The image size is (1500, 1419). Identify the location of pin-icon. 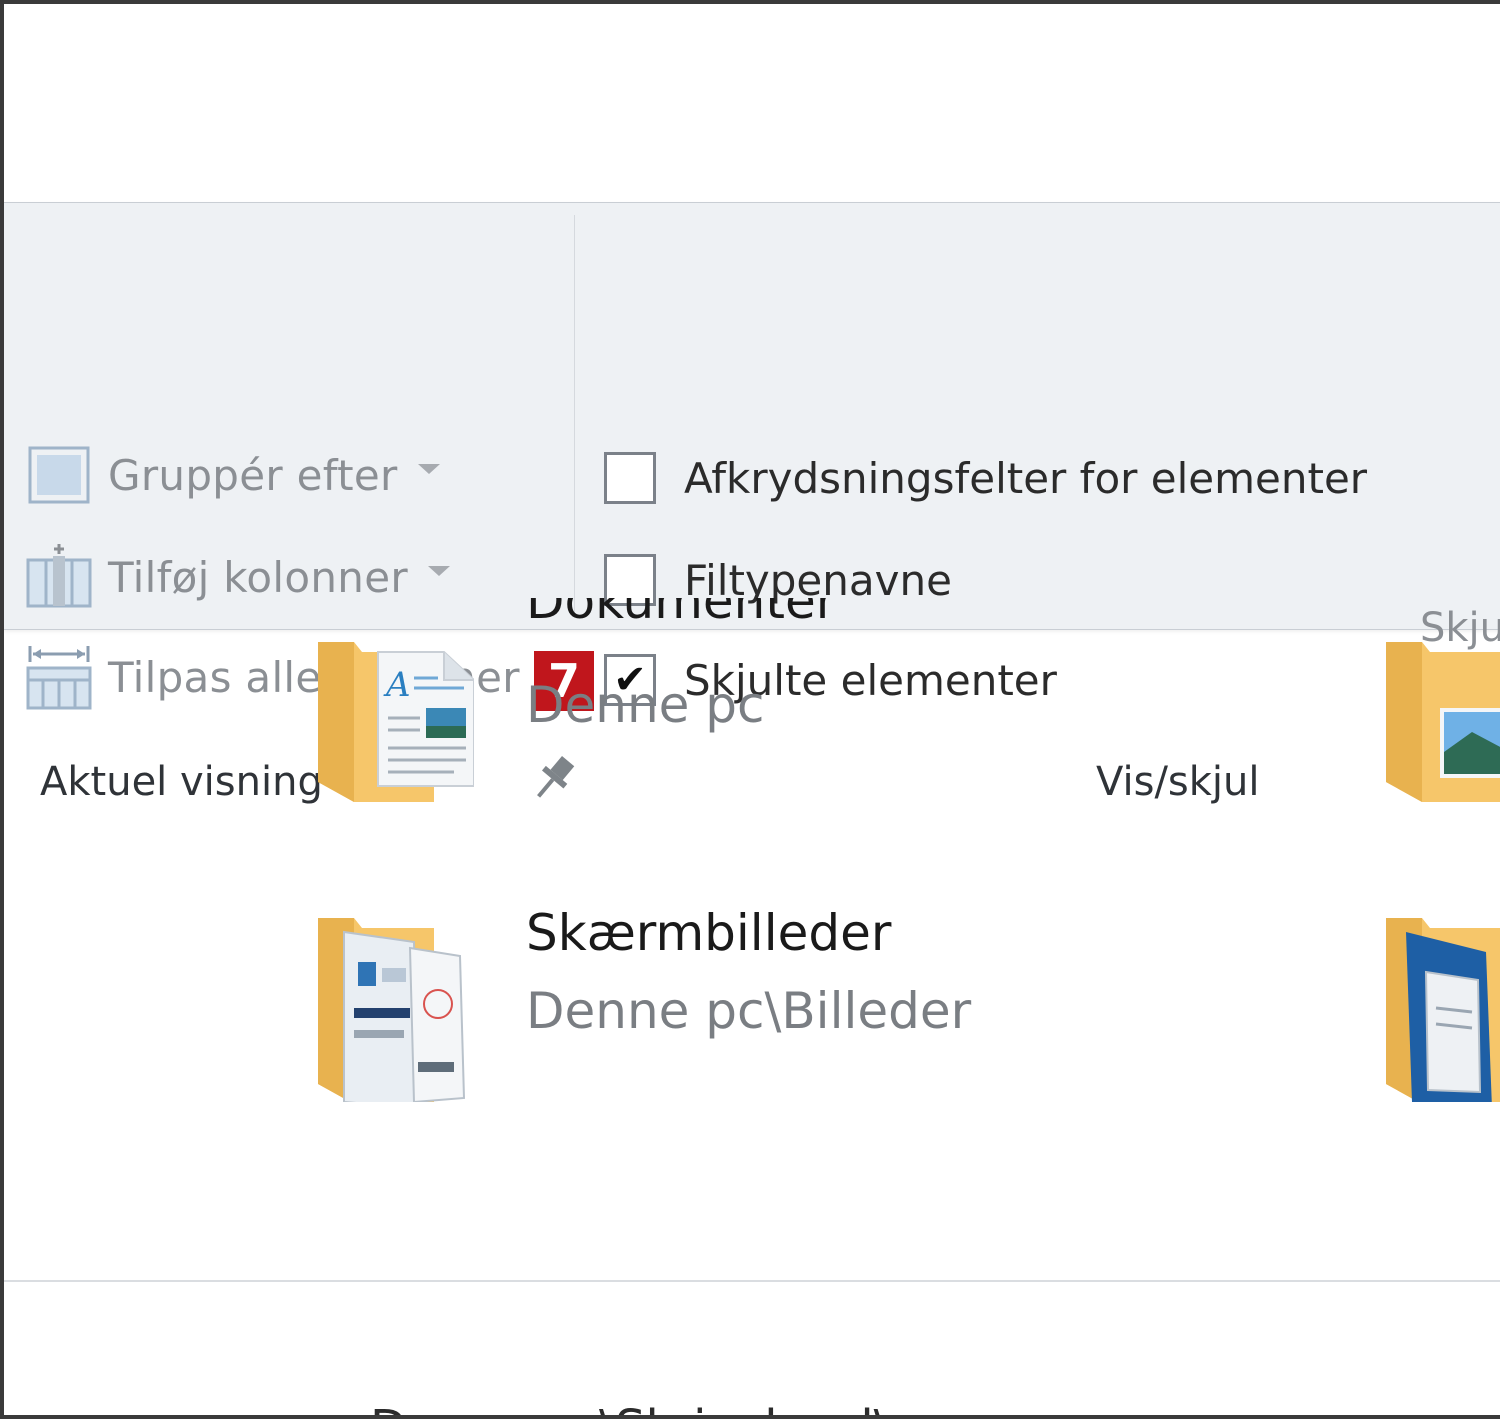
(554, 778).